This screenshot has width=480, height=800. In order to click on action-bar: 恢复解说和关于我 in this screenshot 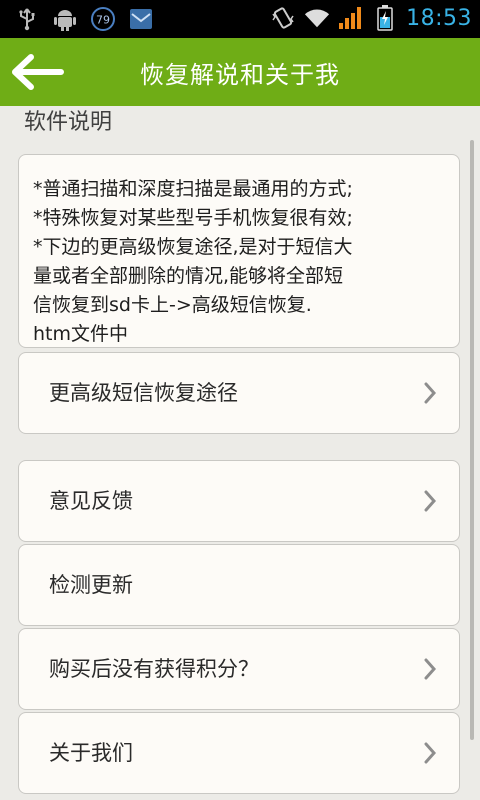, I will do `click(240, 72)`.